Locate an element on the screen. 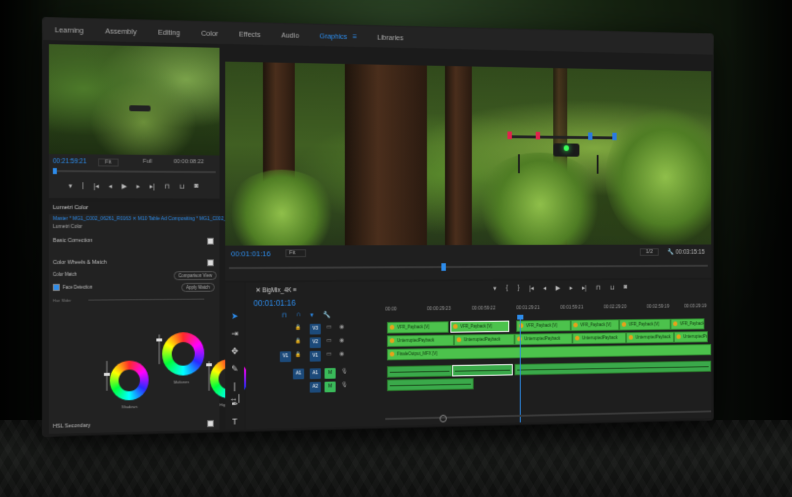 The height and width of the screenshot is (497, 792). program-timecode: 00:01:01:16 is located at coordinates (251, 253).